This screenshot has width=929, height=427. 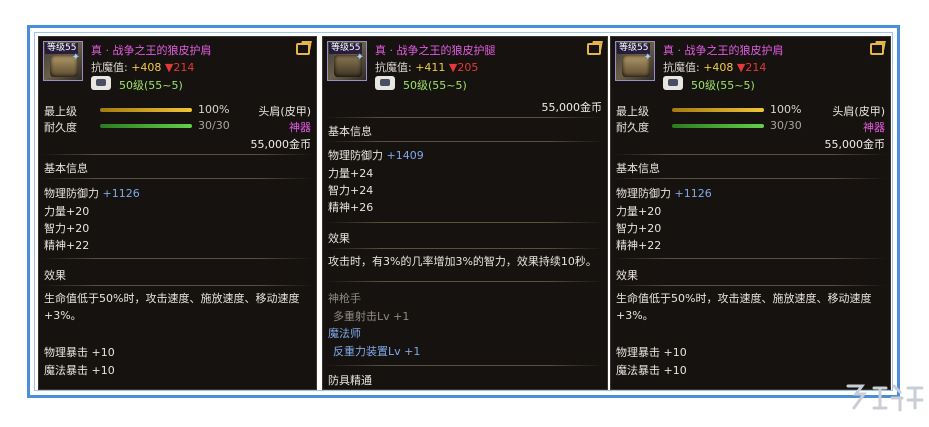 What do you see at coordinates (350, 380) in the screenshot?
I see `armor-mastery-title: 防具精通` at bounding box center [350, 380].